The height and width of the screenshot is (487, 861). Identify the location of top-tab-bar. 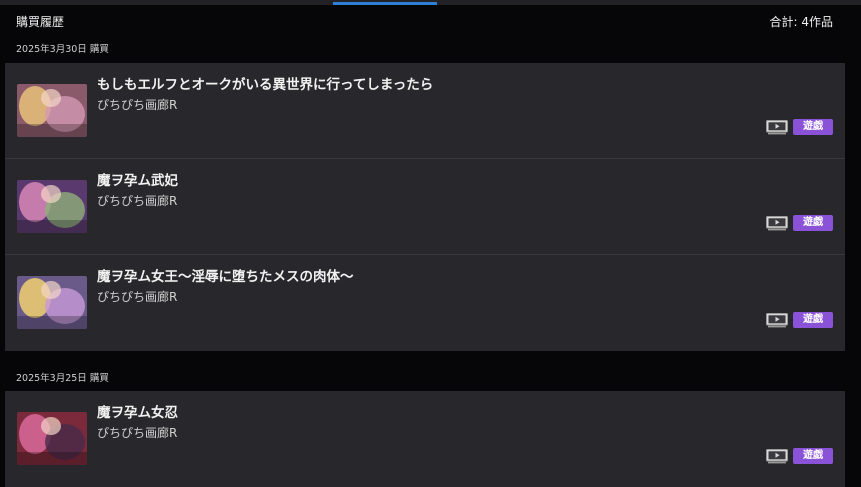
(430, 2).